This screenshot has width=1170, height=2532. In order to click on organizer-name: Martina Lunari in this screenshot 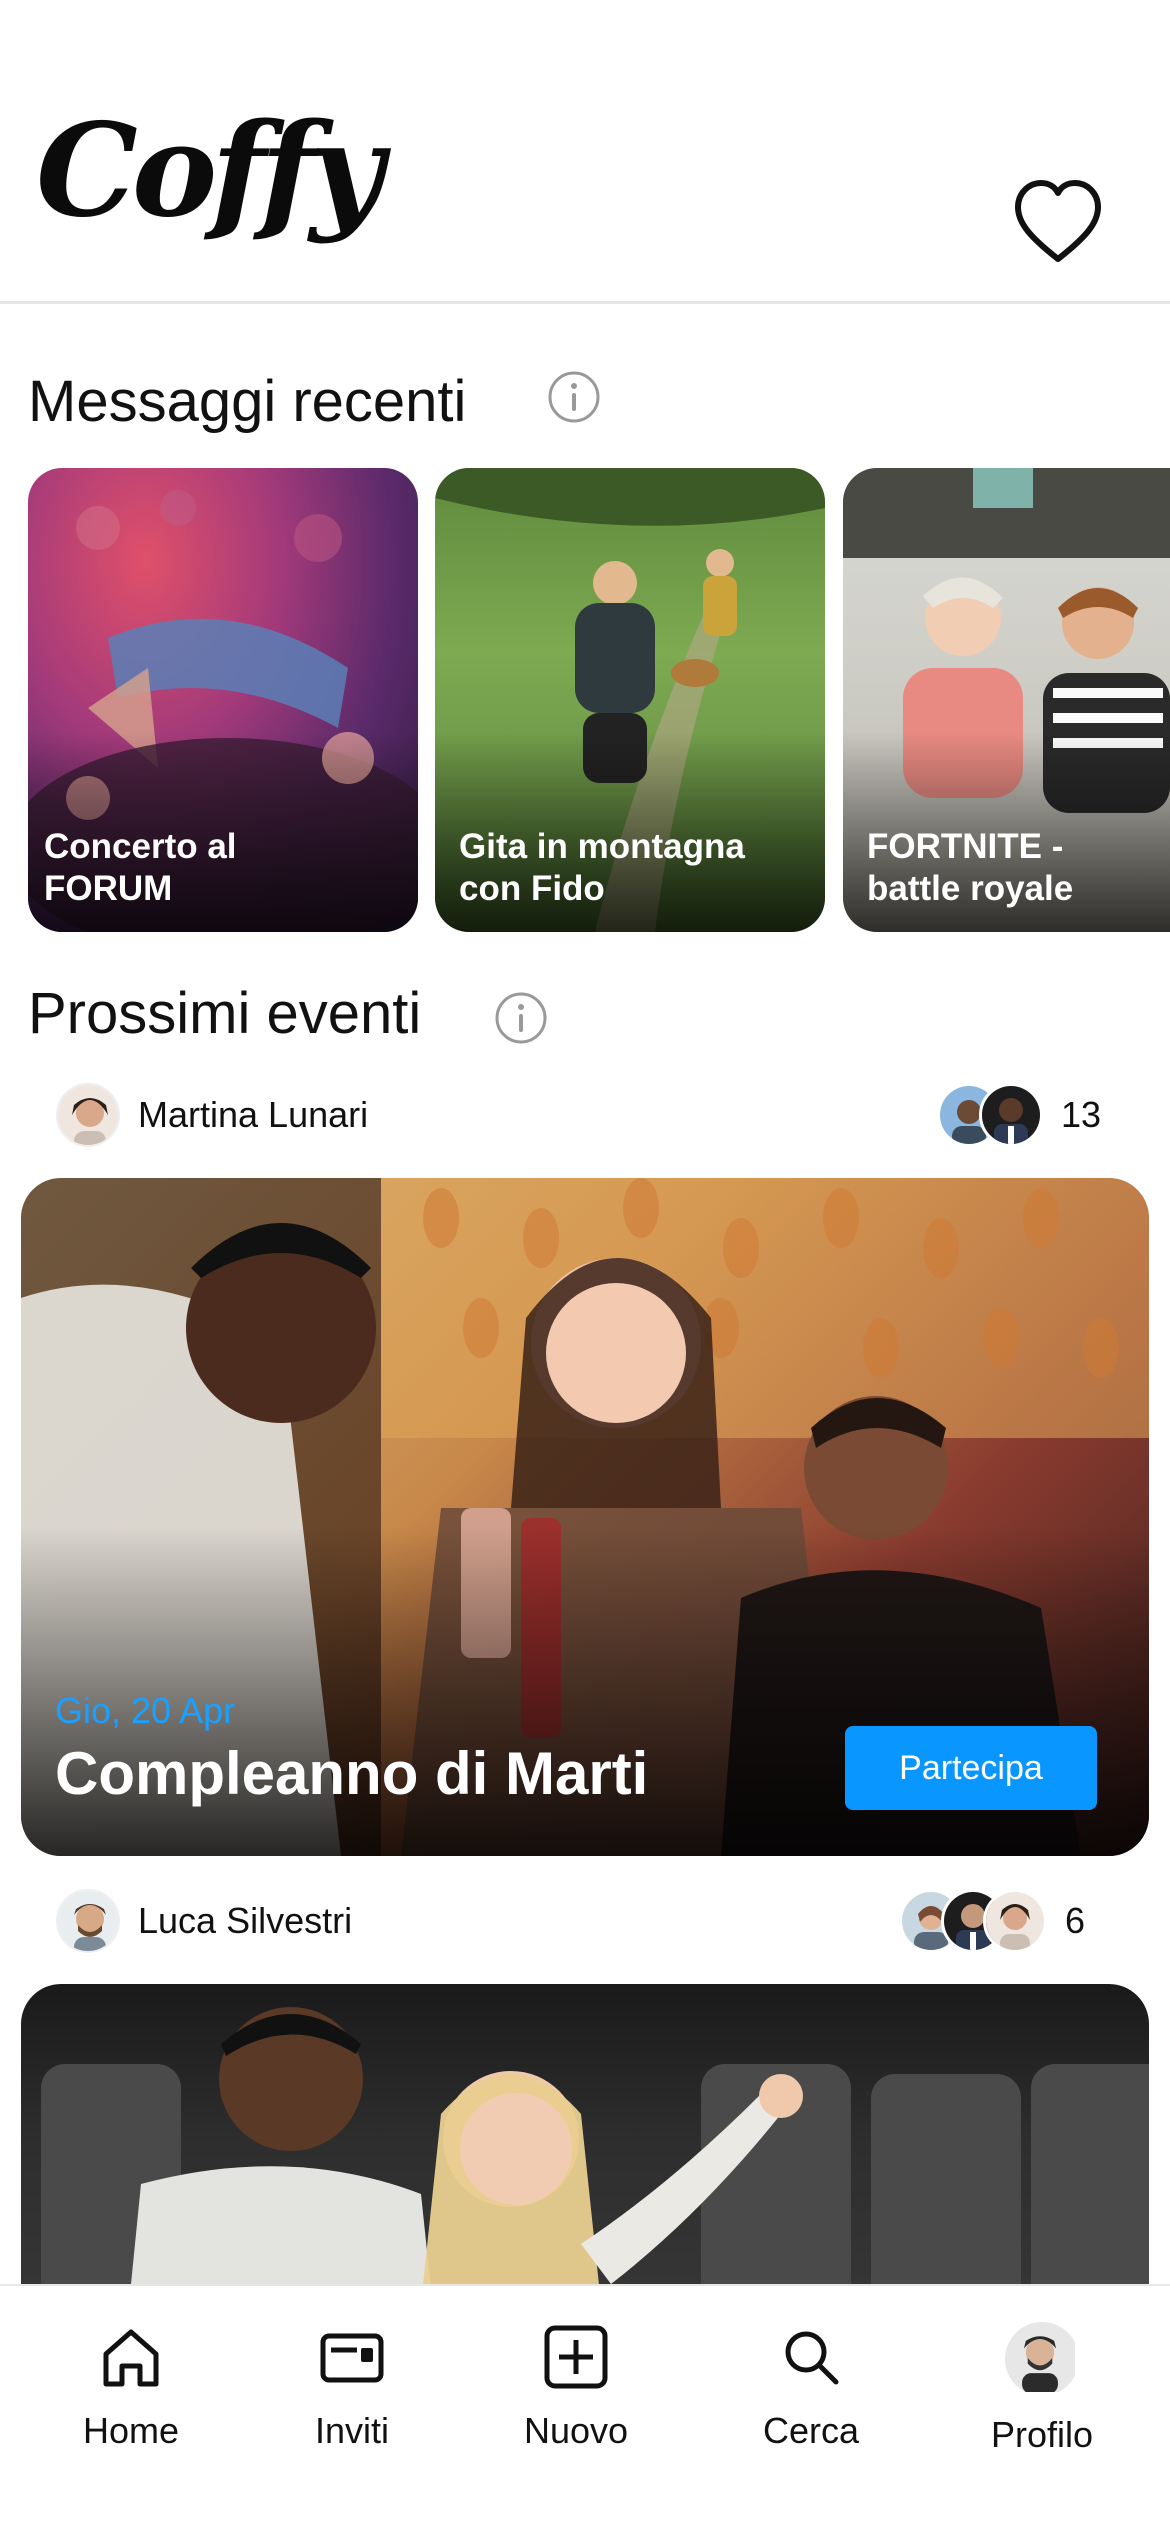, I will do `click(253, 1114)`.